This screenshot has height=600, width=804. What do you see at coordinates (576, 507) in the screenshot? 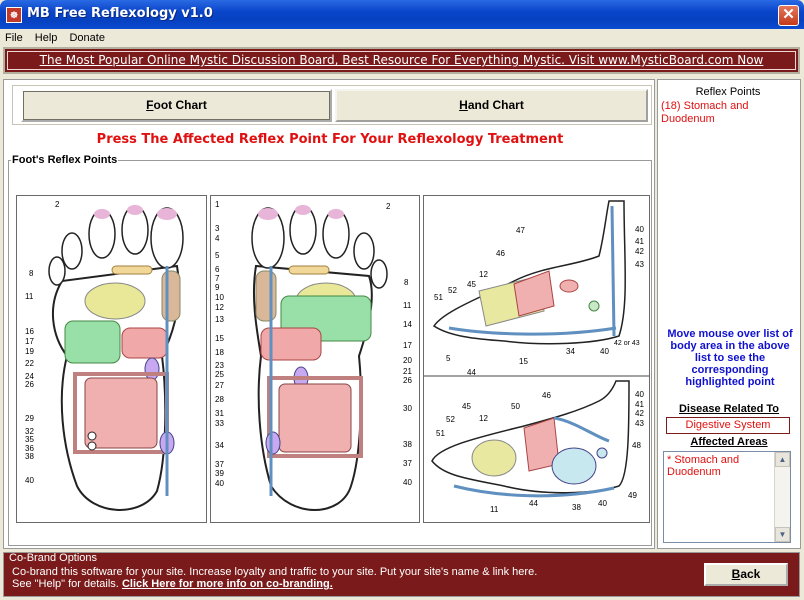
I see `side-bottom-label-38: 38` at bounding box center [576, 507].